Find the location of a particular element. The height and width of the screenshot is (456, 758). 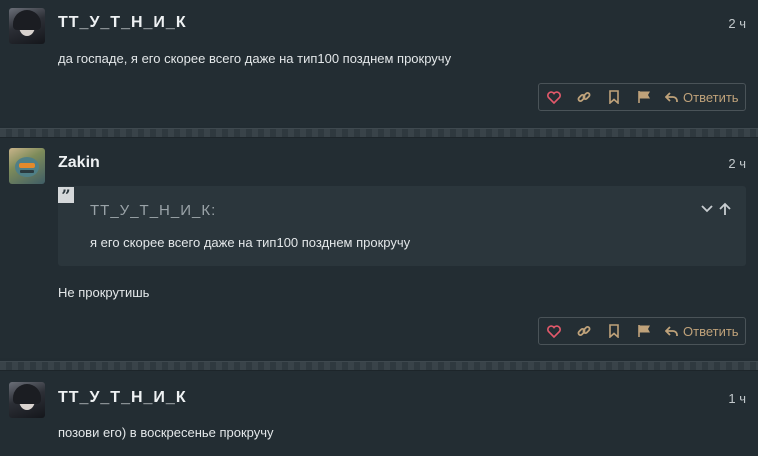

chevron-down-icon is located at coordinates (707, 209).